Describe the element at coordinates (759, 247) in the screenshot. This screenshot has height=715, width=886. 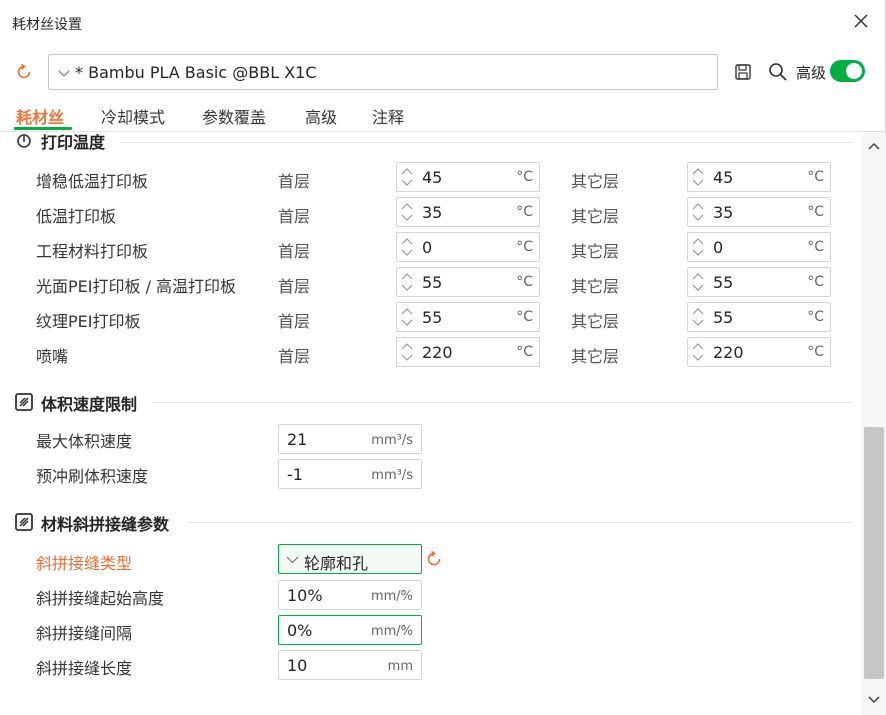
I see `temp-other-layers-input: 0 °C` at that location.